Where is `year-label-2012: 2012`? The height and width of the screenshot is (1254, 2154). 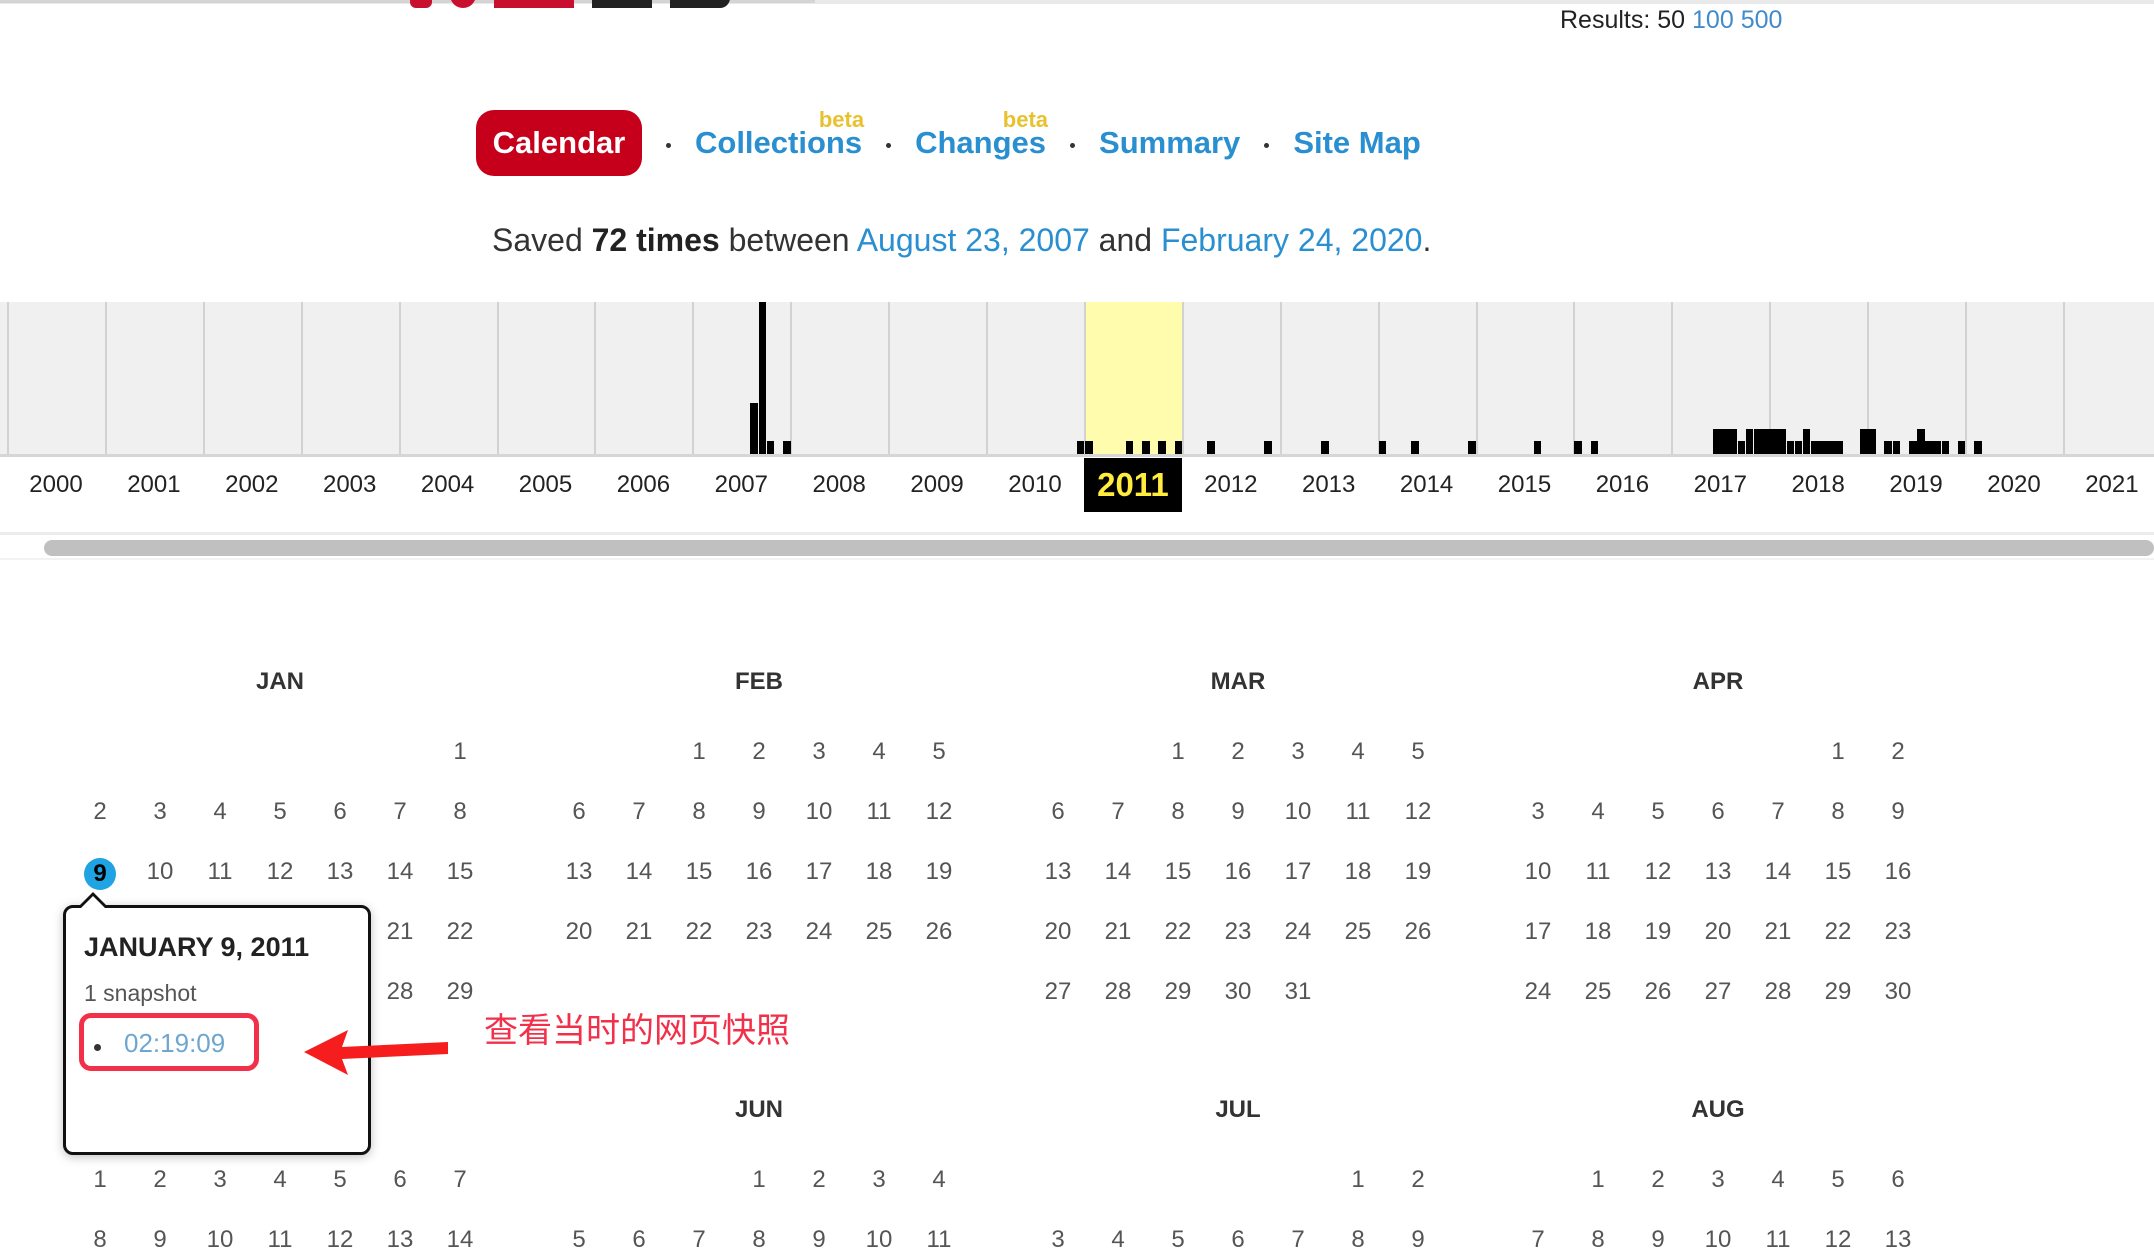 year-label-2012: 2012 is located at coordinates (1231, 485).